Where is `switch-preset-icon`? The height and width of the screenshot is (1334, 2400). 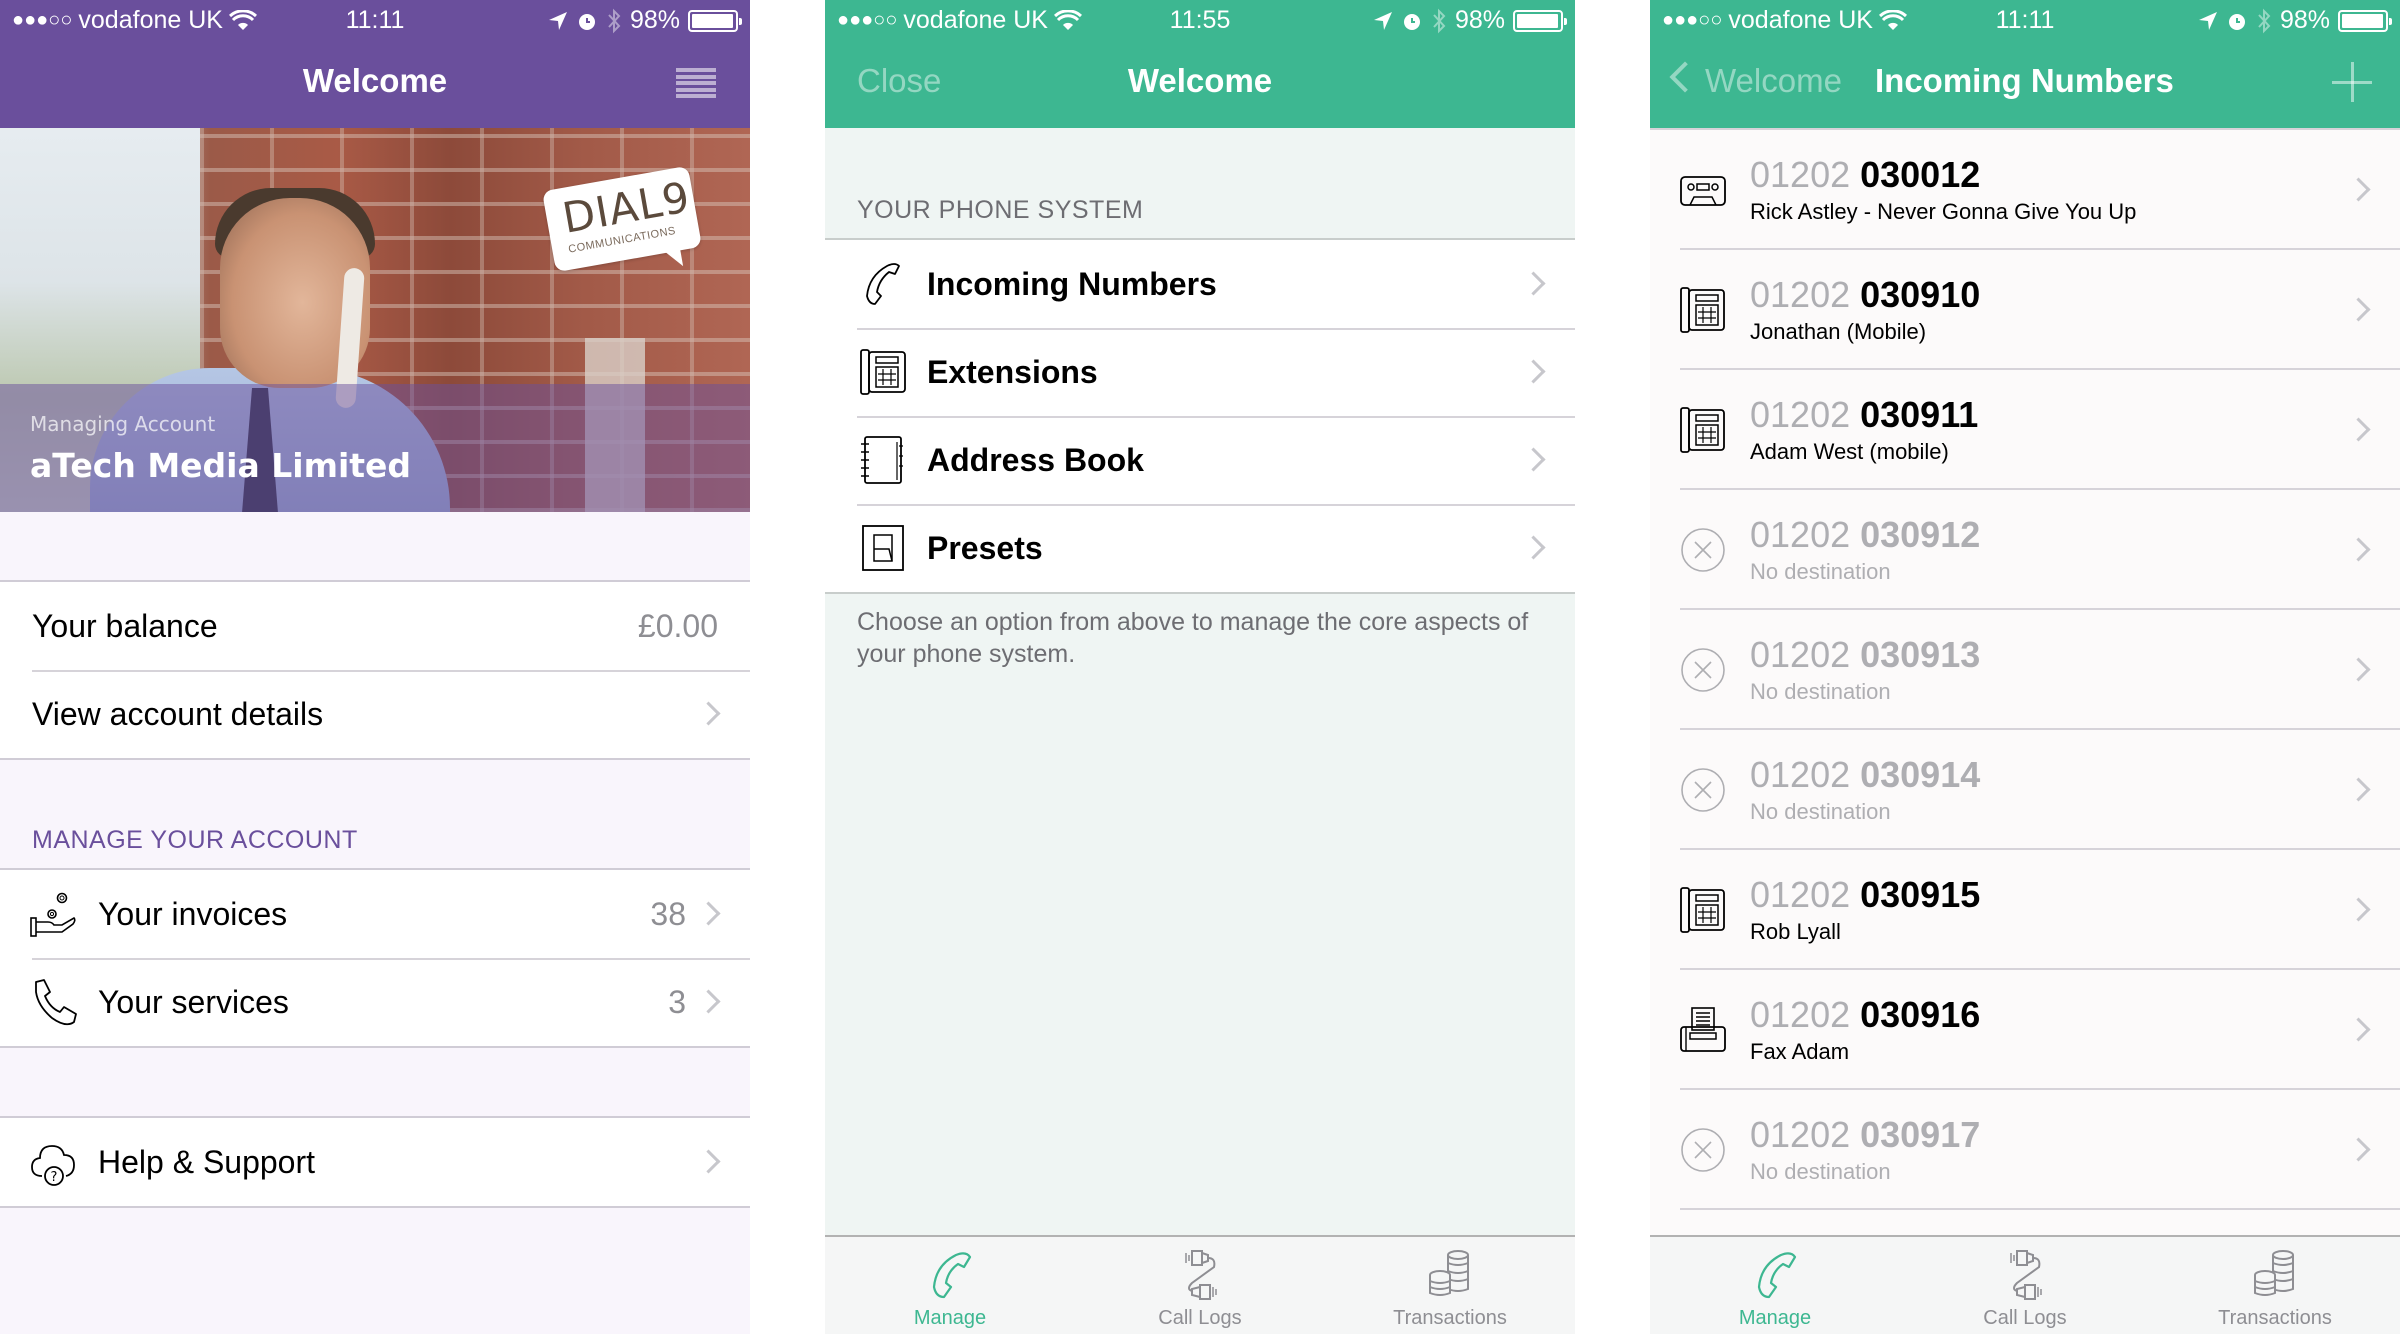
switch-preset-icon is located at coordinates (883, 548).